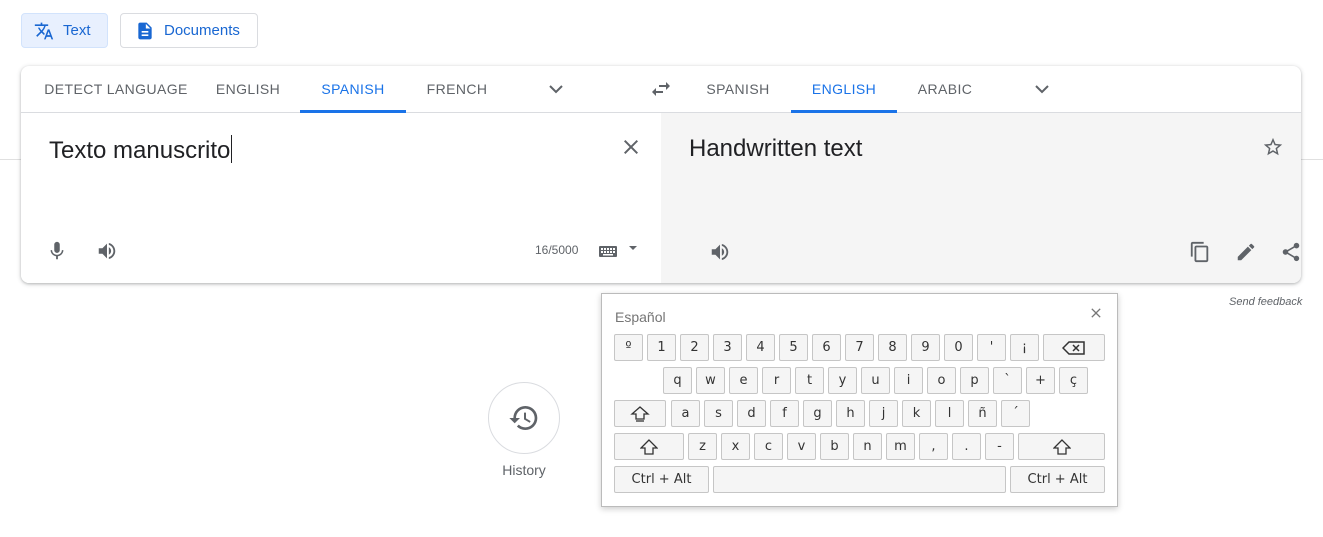 This screenshot has width=1323, height=537. What do you see at coordinates (958, 347) in the screenshot?
I see `key-row1-10: 0` at bounding box center [958, 347].